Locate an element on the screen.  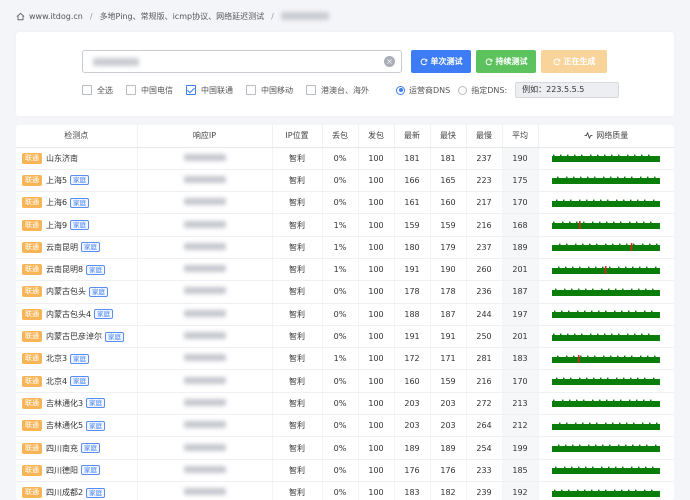
table-row: 联通 北京4 家庭 智利 0% 100 160 159 216 170 is located at coordinates (345, 381).